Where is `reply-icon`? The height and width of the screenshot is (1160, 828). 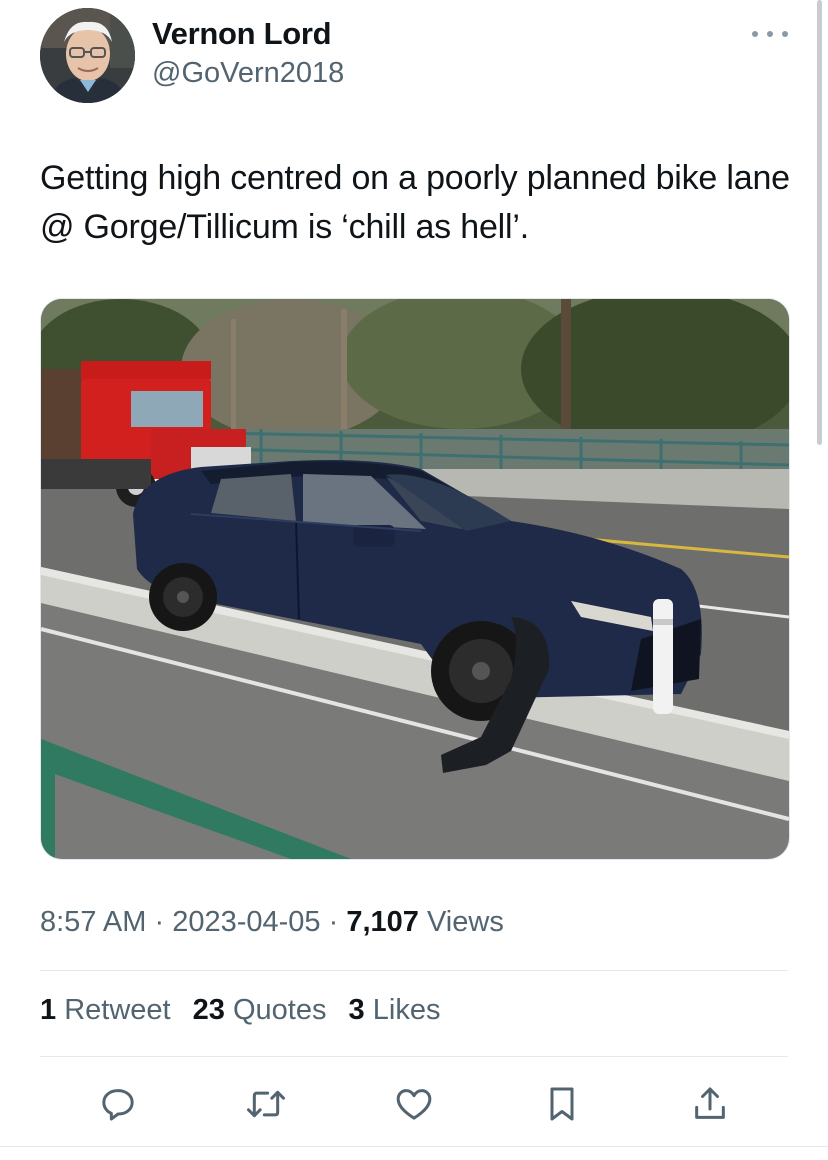
reply-icon is located at coordinates (118, 1104).